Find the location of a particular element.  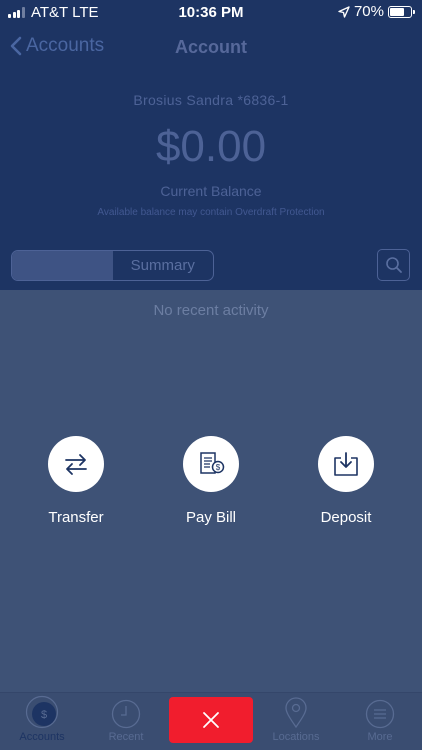

transfer-button is located at coordinates (76, 464).